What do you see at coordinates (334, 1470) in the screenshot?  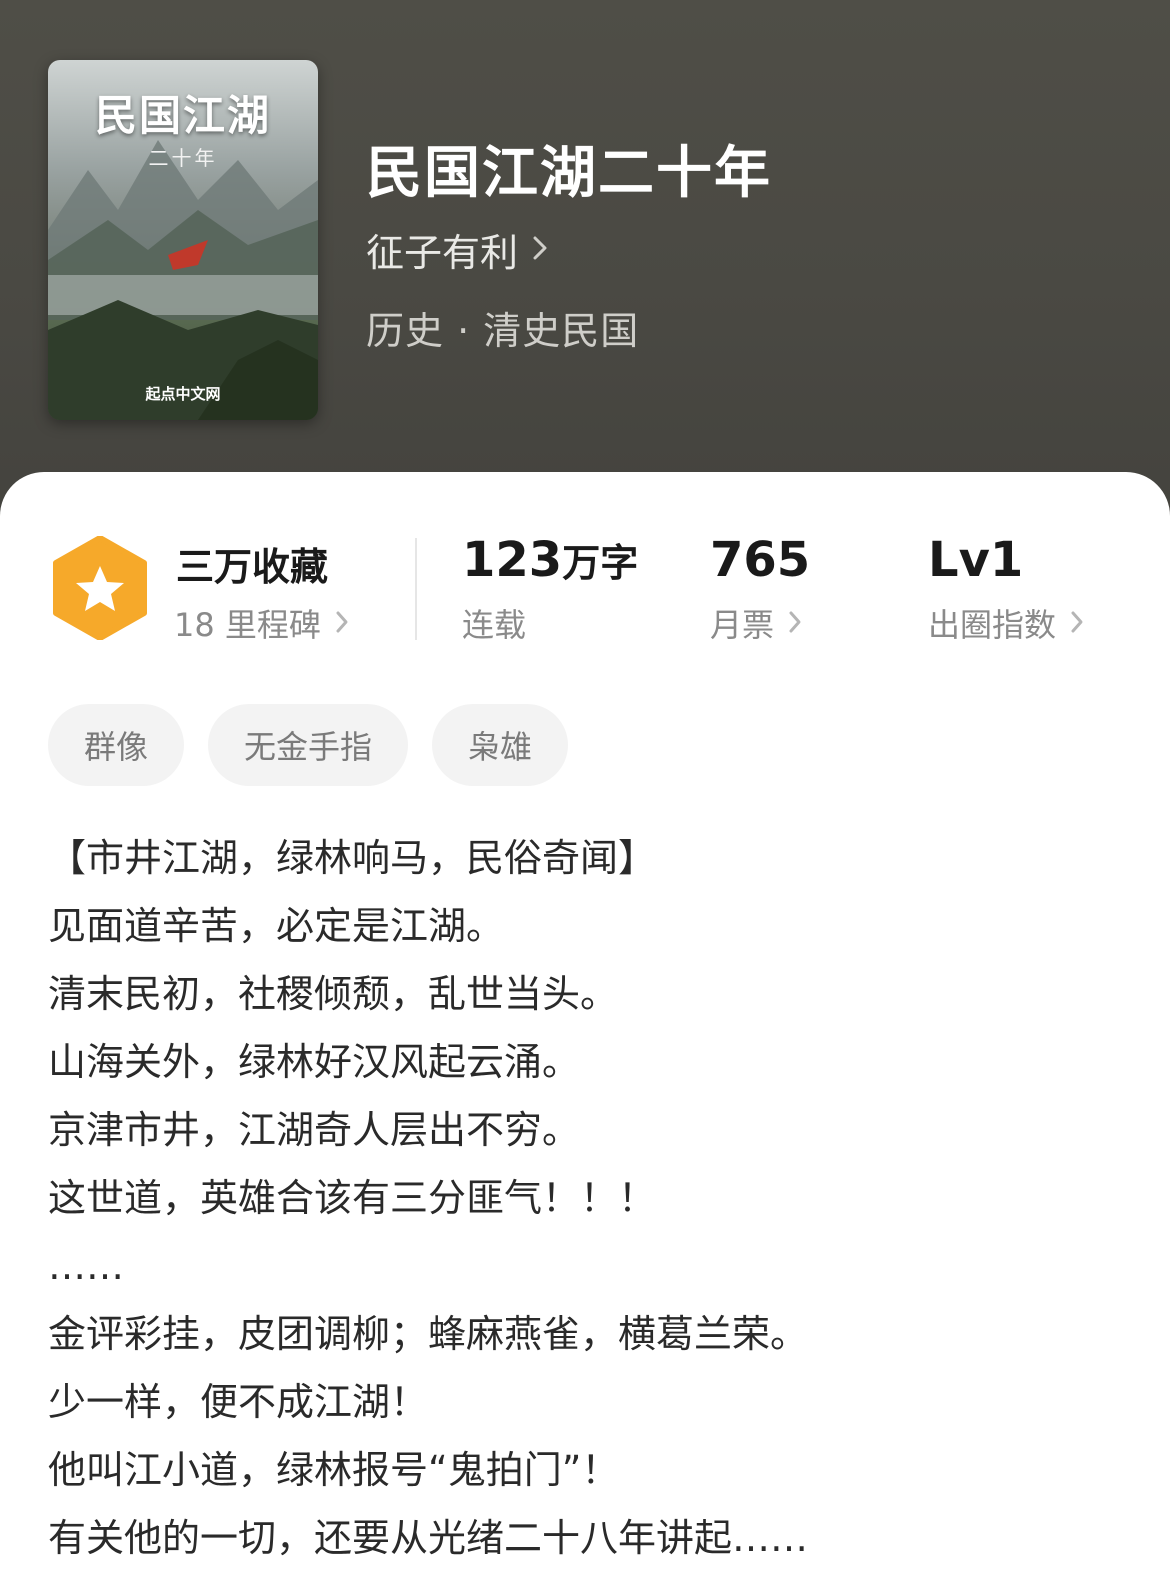 I see `synopsis-line: 他叫江小道，绿林报号“鬼拍门”！` at bounding box center [334, 1470].